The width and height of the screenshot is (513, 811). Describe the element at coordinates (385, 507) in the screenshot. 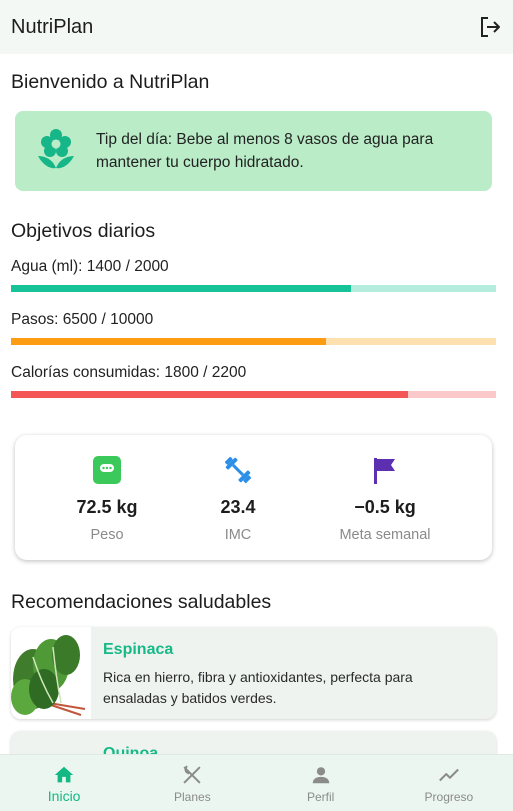

I see `stat-weekly-goal-value: −0.5 kg` at that location.